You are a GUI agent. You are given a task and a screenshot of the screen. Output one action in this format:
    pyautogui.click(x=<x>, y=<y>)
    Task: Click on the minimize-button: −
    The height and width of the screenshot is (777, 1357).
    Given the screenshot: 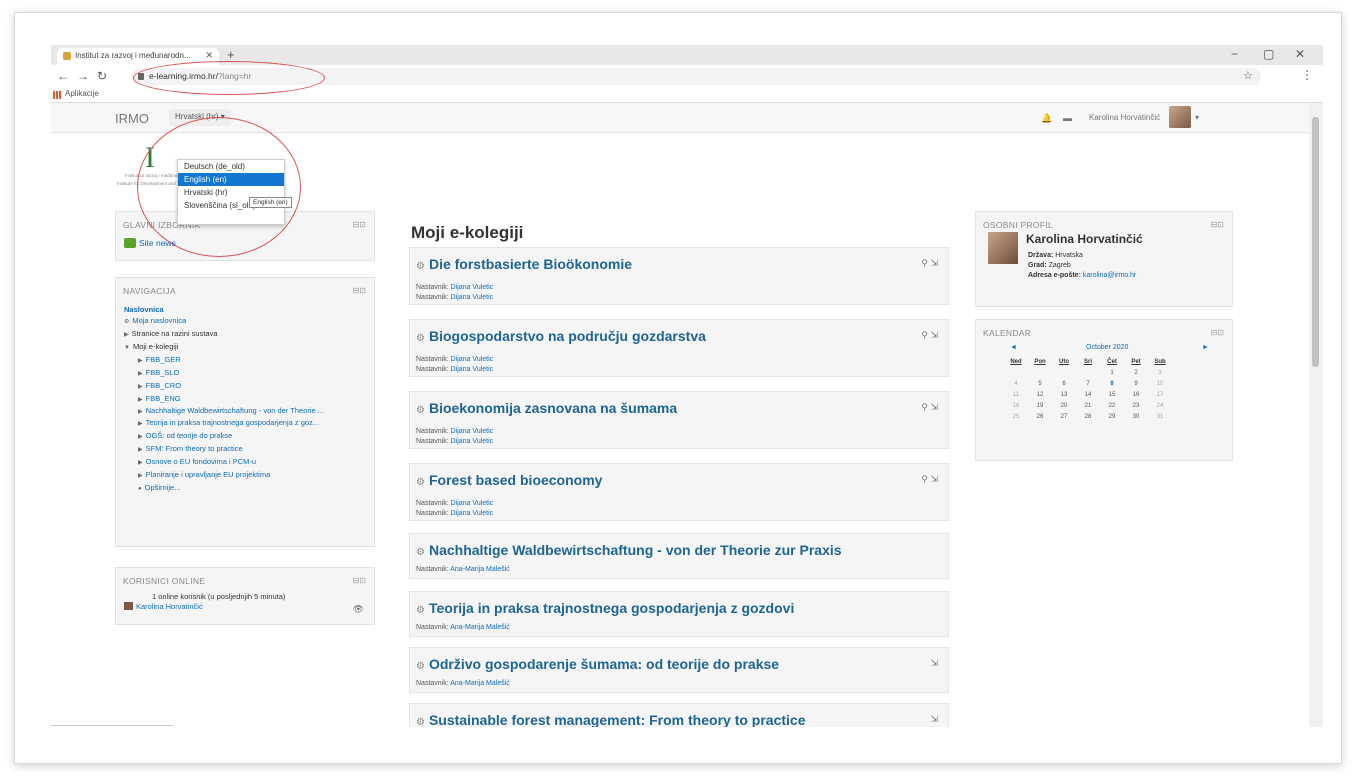 What is the action you would take?
    pyautogui.click(x=1234, y=54)
    